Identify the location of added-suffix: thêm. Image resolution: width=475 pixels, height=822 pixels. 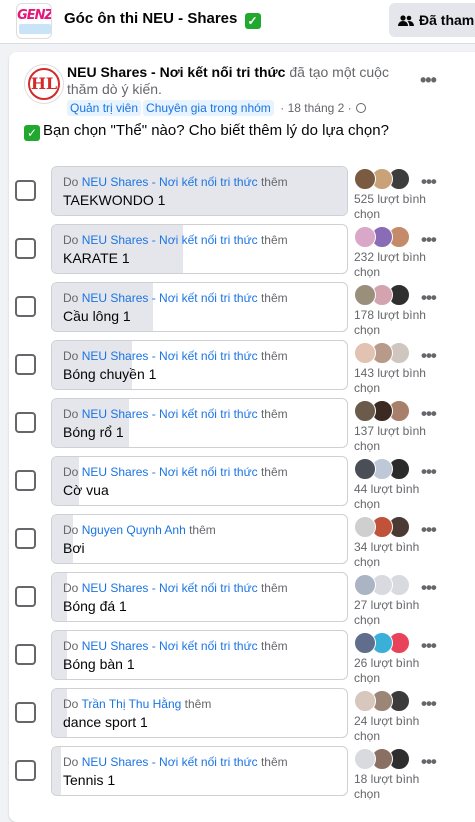
(272, 356).